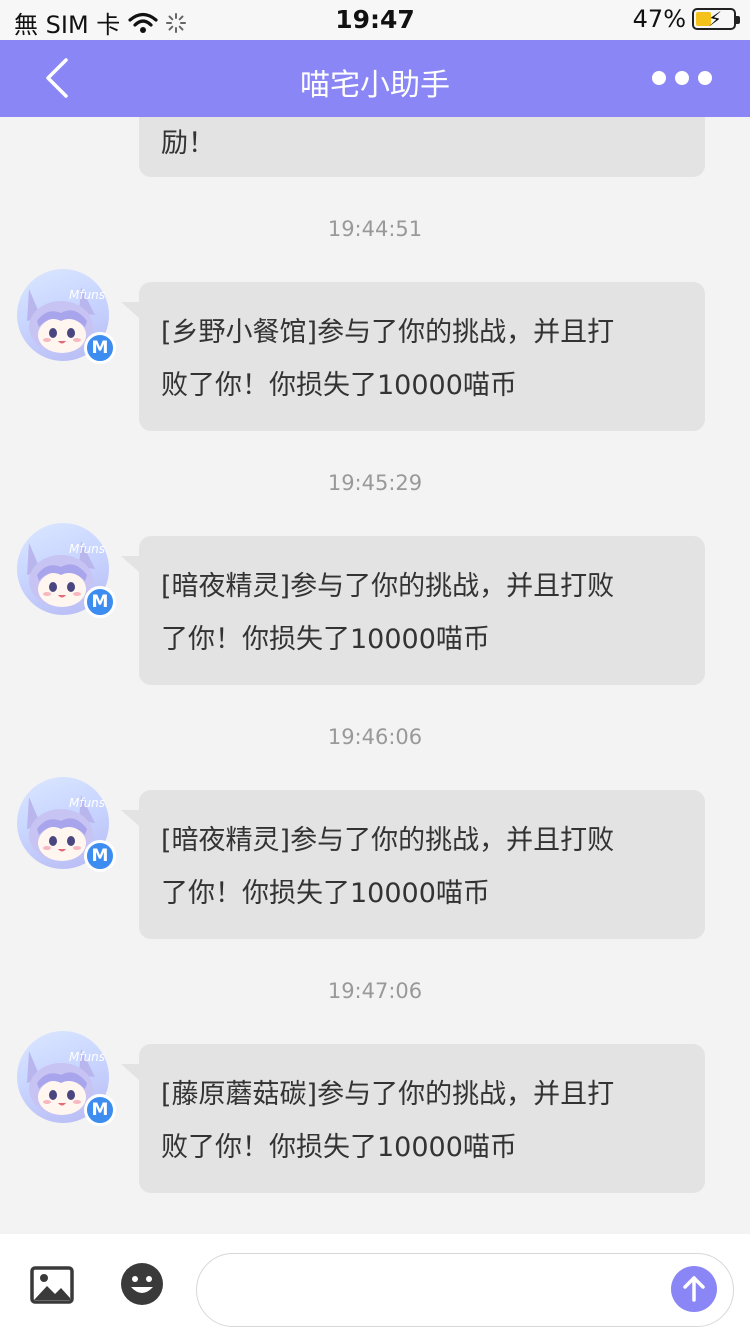 This screenshot has height=1334, width=750. What do you see at coordinates (375, 229) in the screenshot?
I see `message-timestamp: 19:44:51` at bounding box center [375, 229].